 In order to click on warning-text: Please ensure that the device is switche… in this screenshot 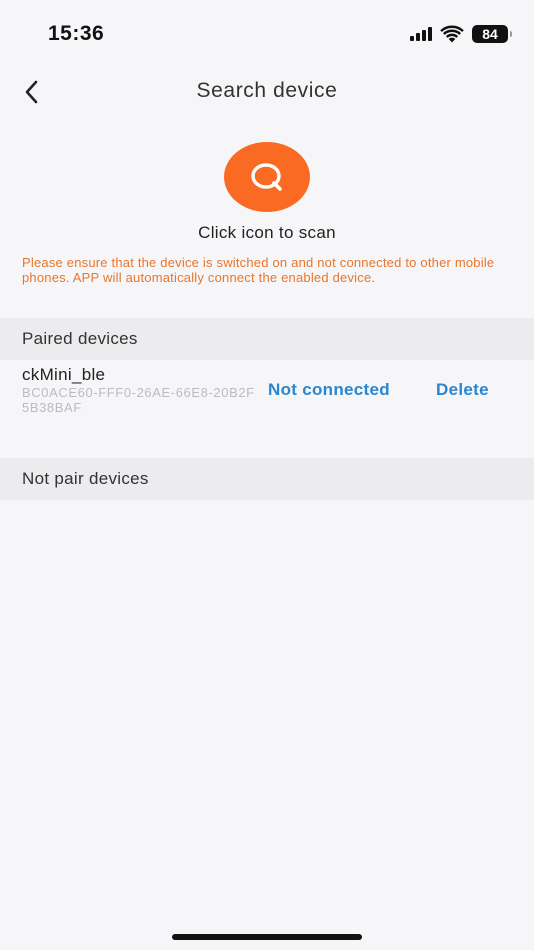, I will do `click(258, 270)`.